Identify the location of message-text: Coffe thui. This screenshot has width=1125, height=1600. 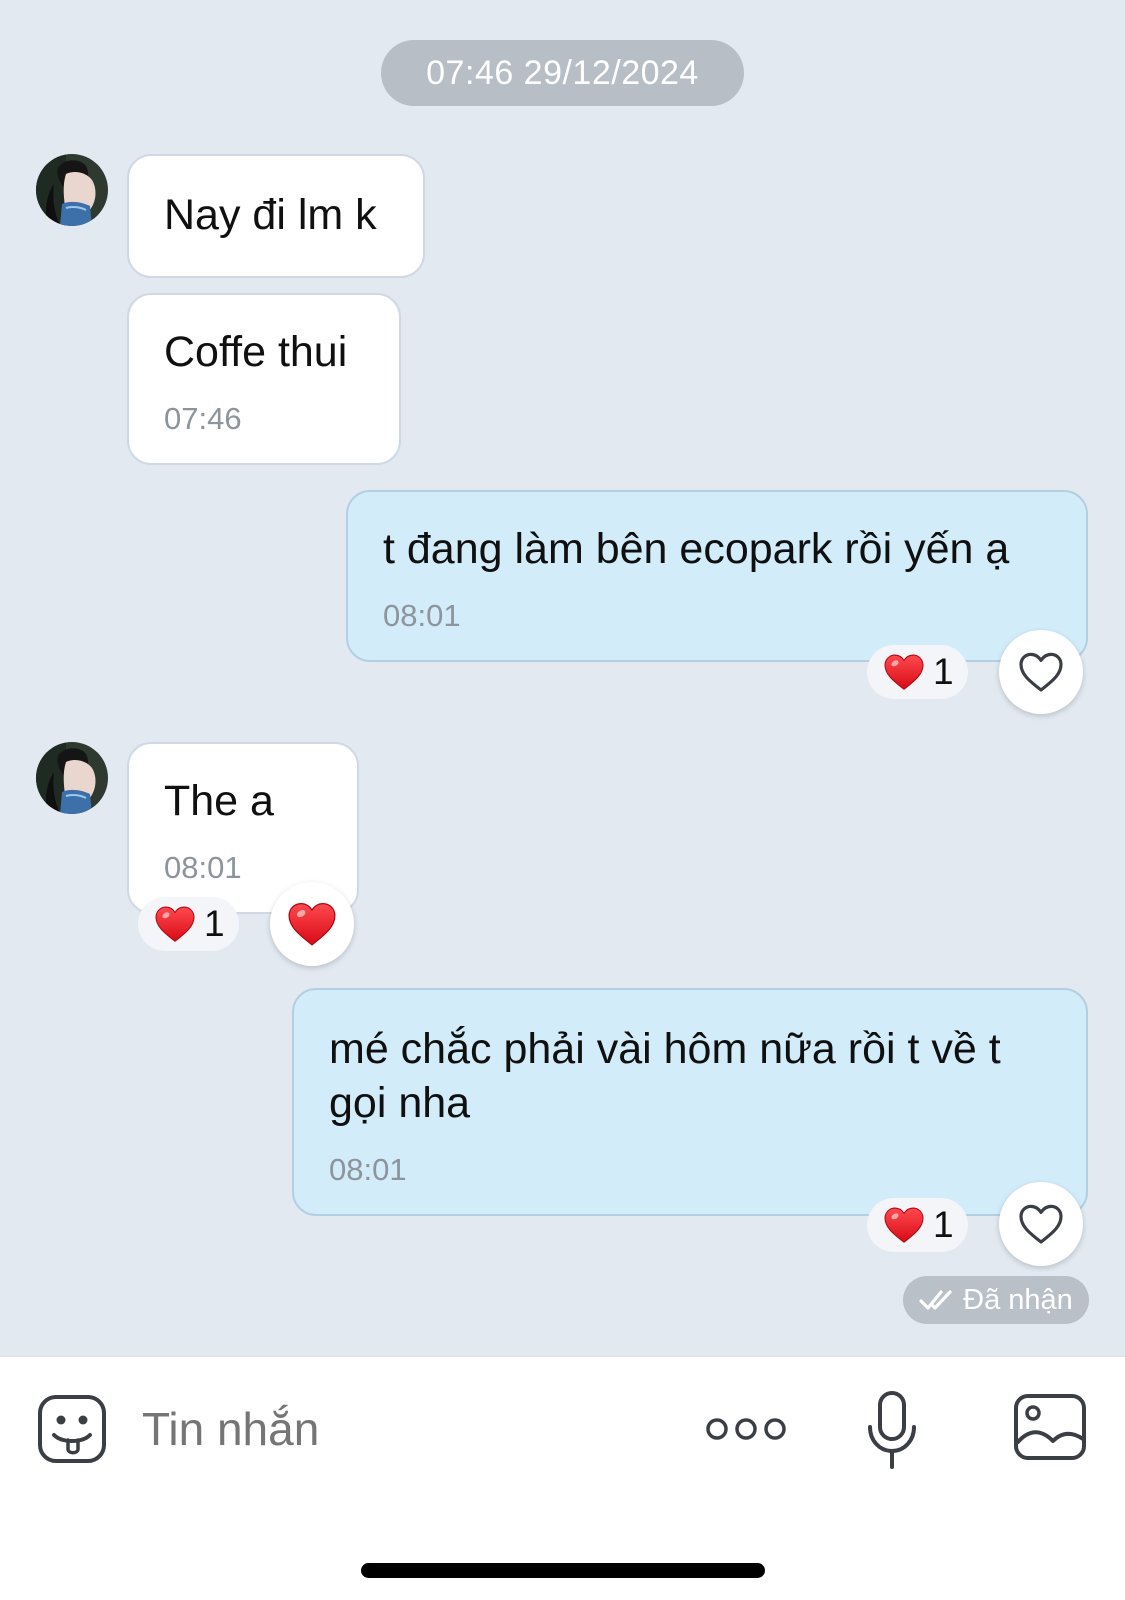
(256, 352).